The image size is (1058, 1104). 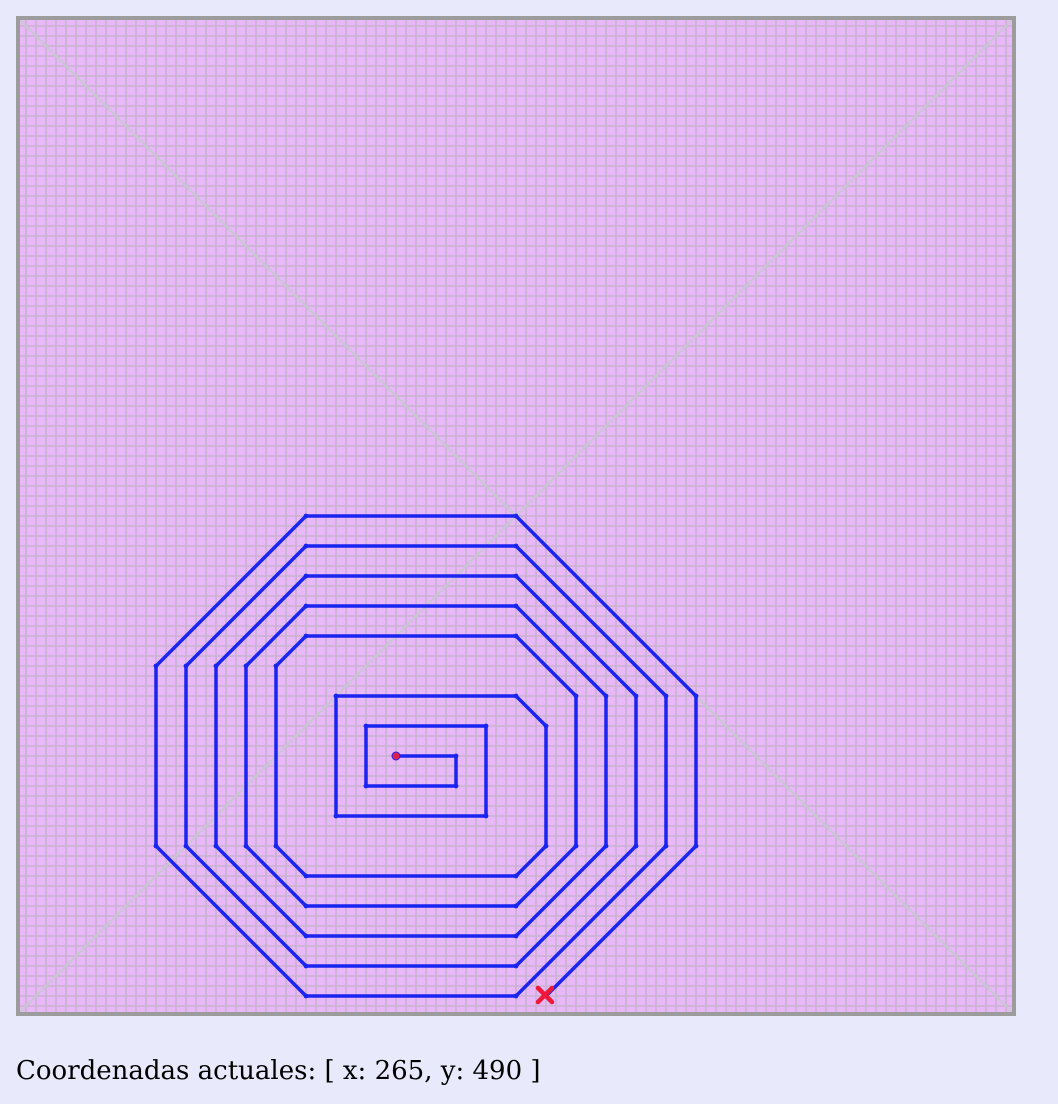 I want to click on coords-suffix: ], so click(x=531, y=1071).